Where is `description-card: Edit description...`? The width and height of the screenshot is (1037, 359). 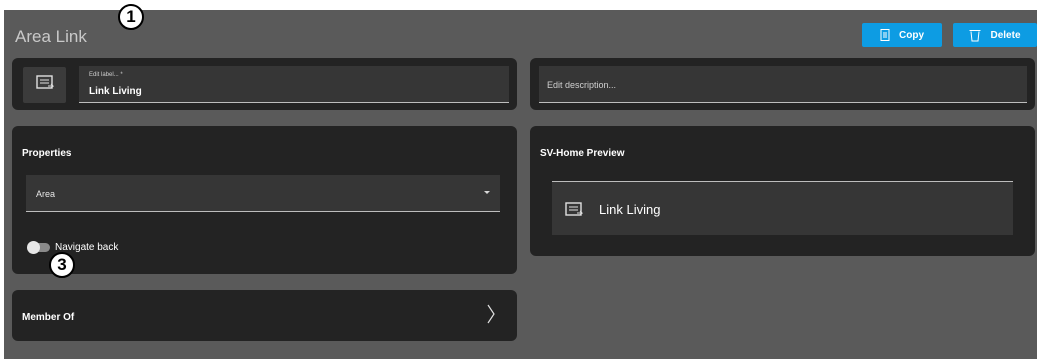
description-card: Edit description... is located at coordinates (782, 84).